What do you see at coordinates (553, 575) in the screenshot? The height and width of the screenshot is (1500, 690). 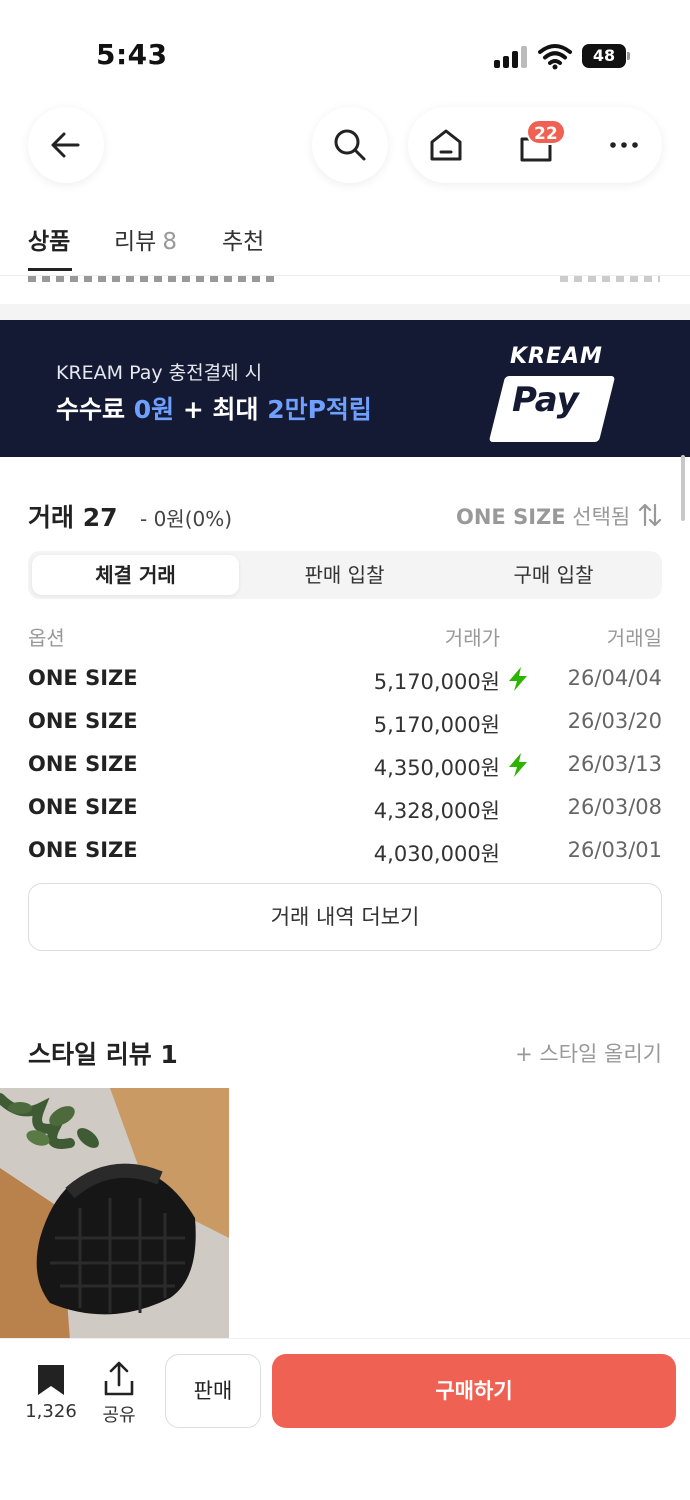 I see `segment-buy-bids: 구매 입찰` at bounding box center [553, 575].